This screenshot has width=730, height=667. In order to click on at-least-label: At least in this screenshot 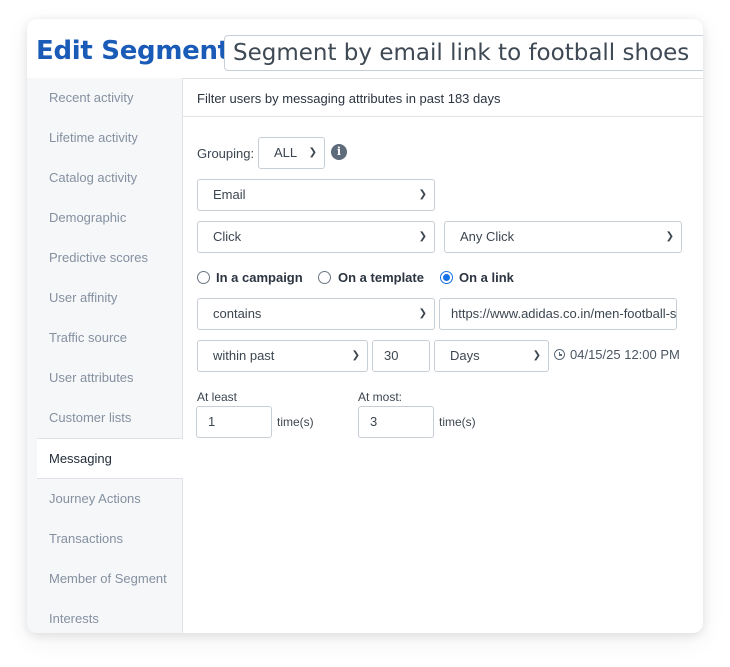, I will do `click(217, 397)`.